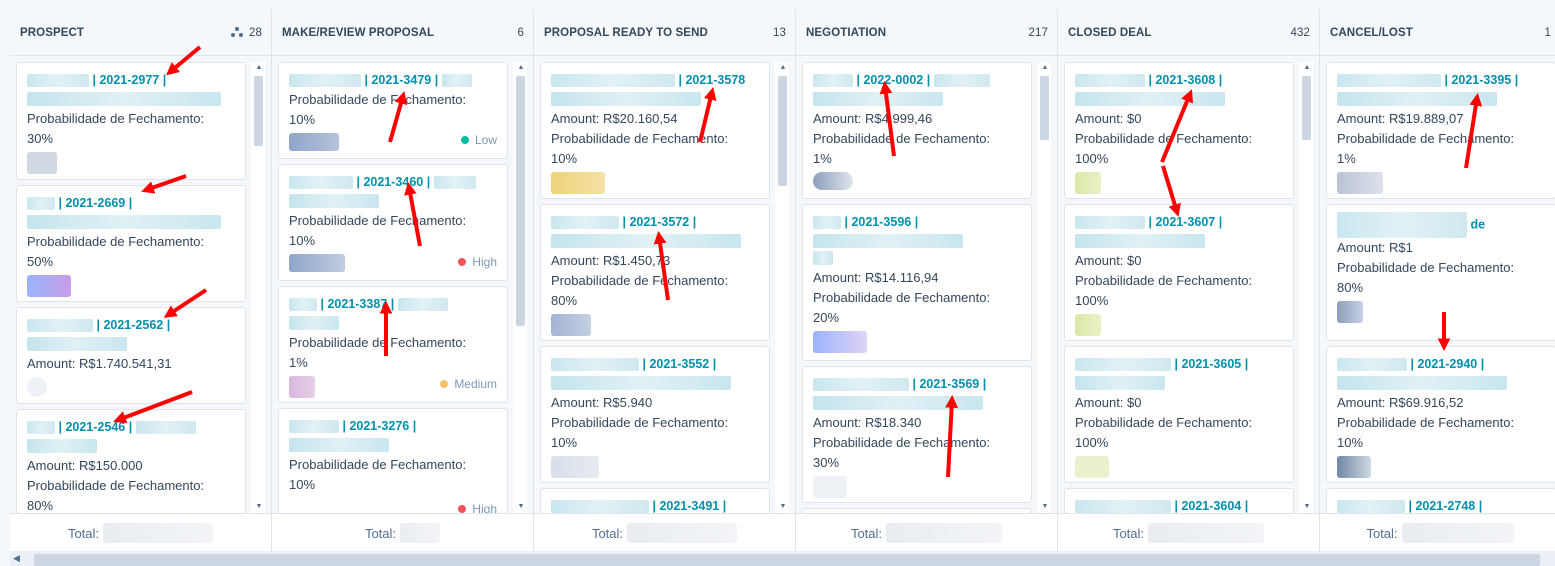 This screenshot has height=566, width=1555. Describe the element at coordinates (131, 355) in the screenshot. I see `deal-card: | 2021-2562 | Amount: R$1.740.541,31` at that location.